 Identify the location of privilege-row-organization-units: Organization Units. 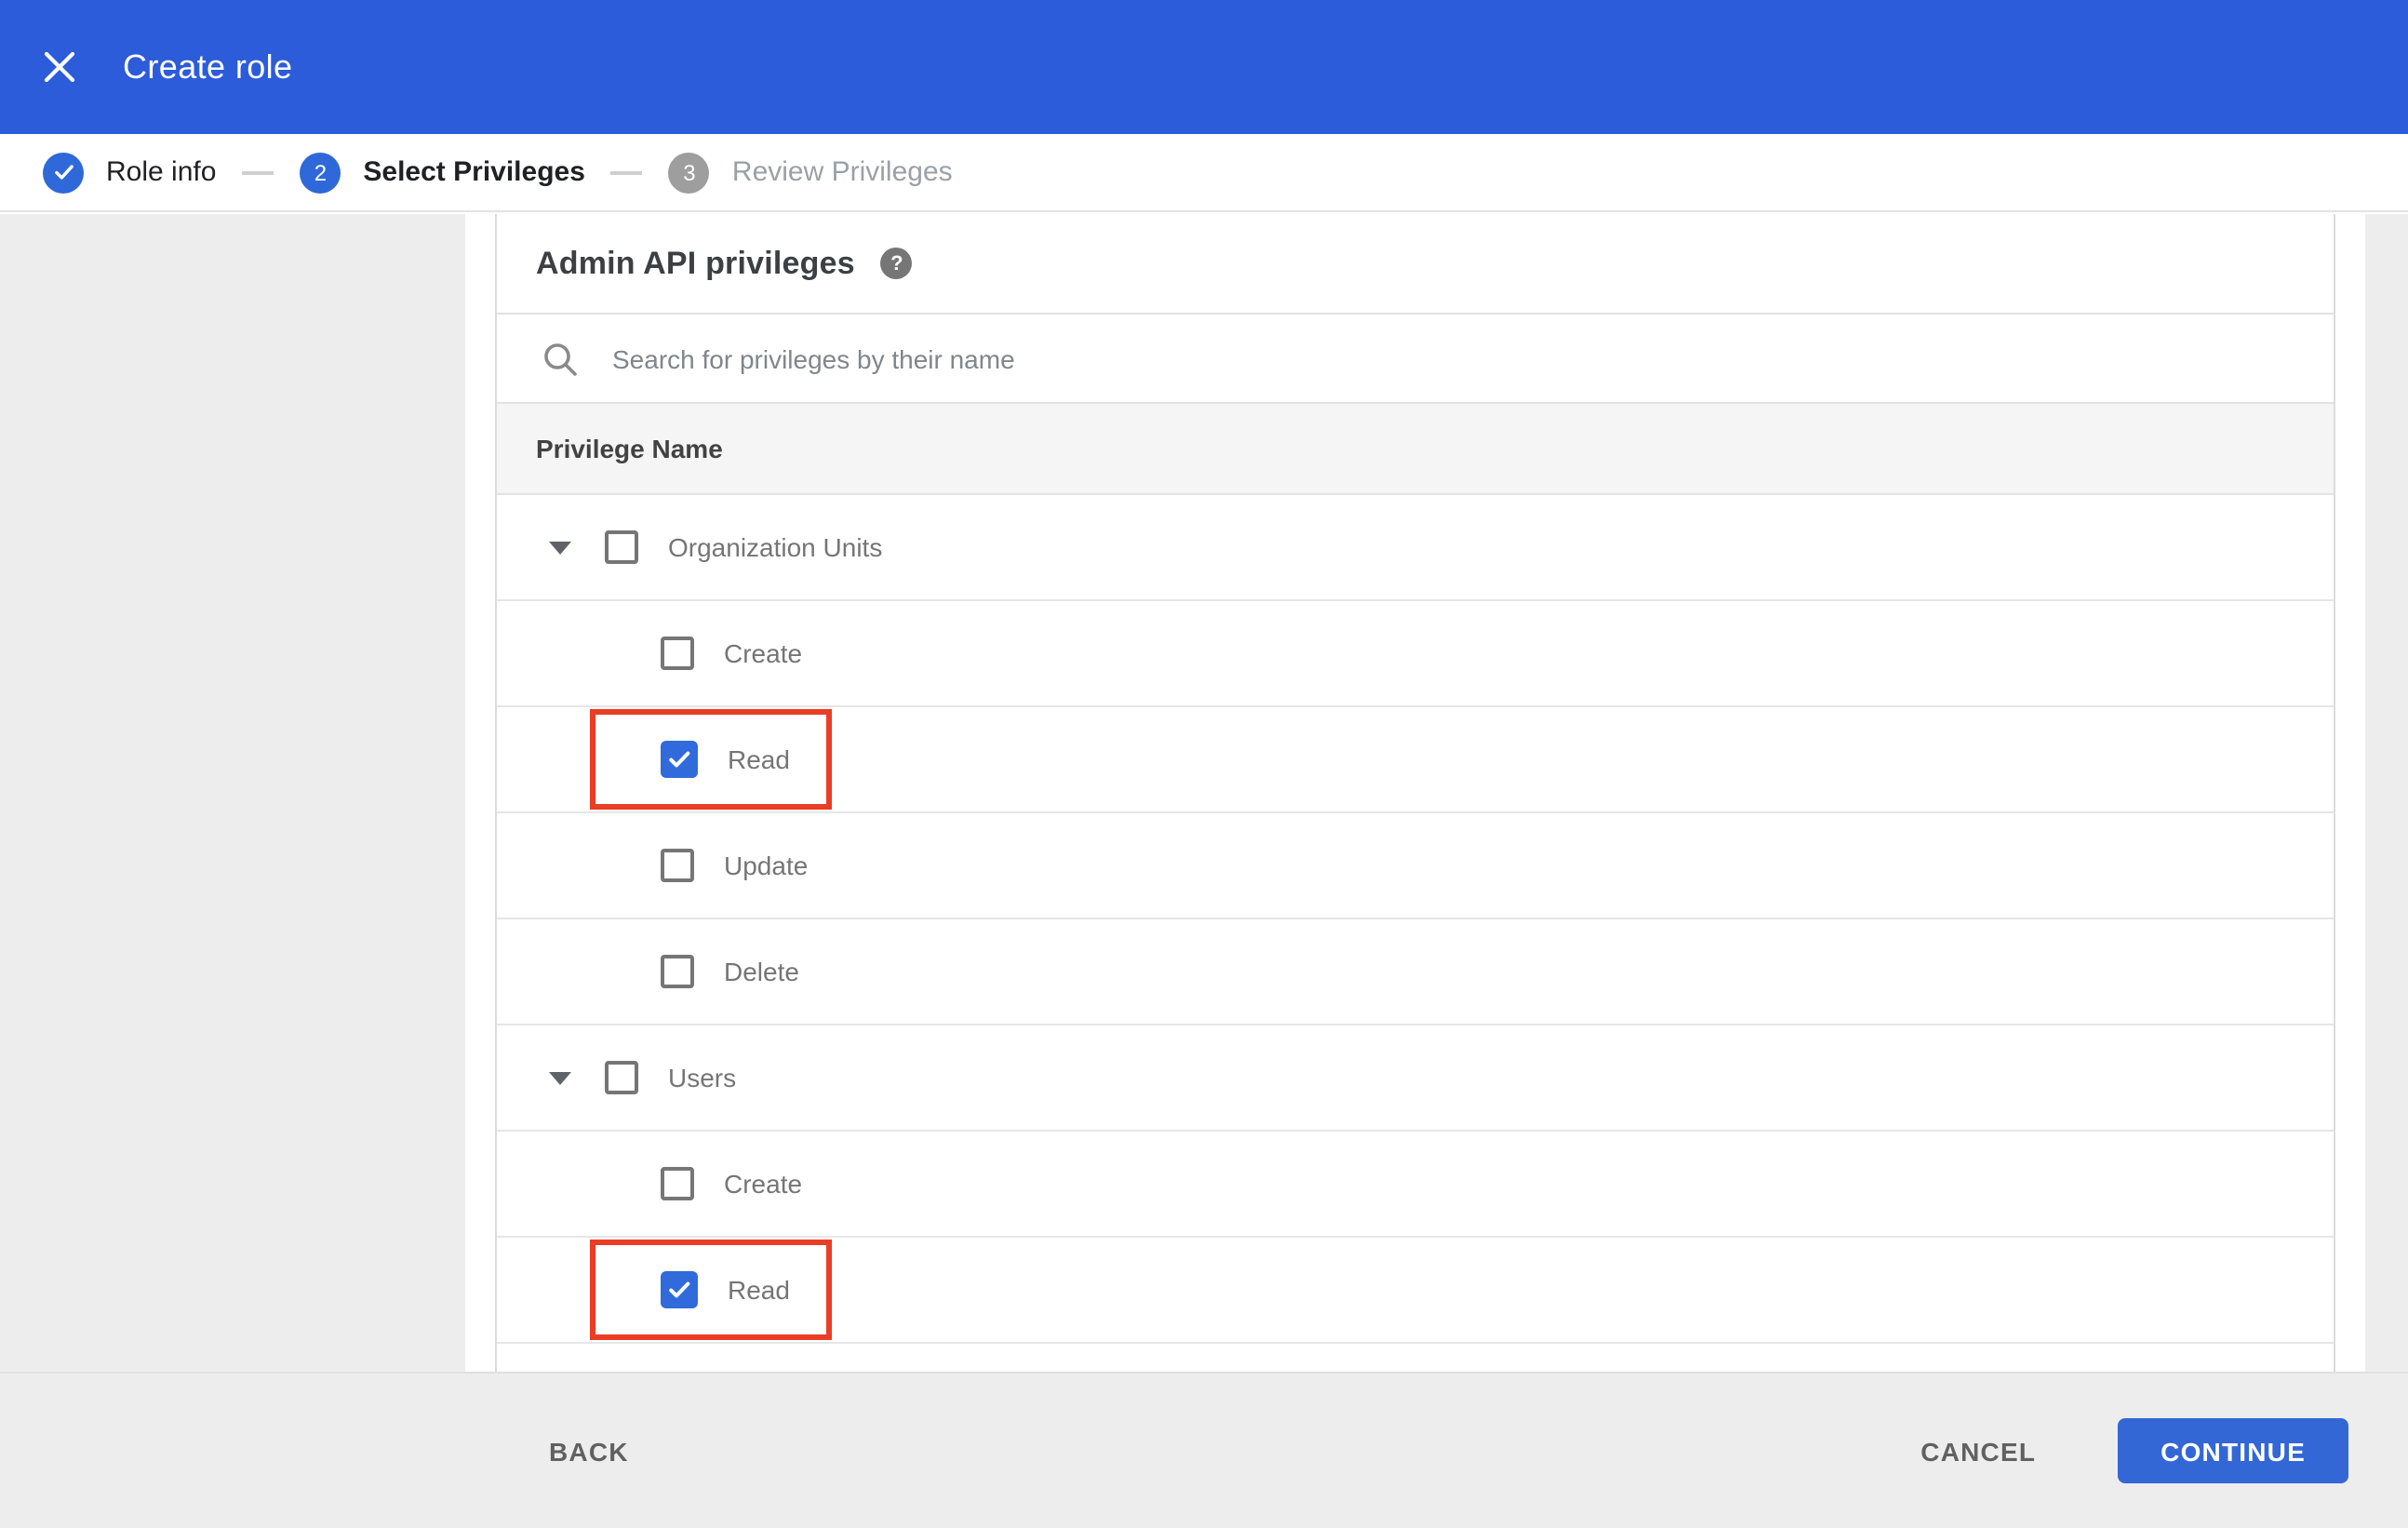
(1416, 548).